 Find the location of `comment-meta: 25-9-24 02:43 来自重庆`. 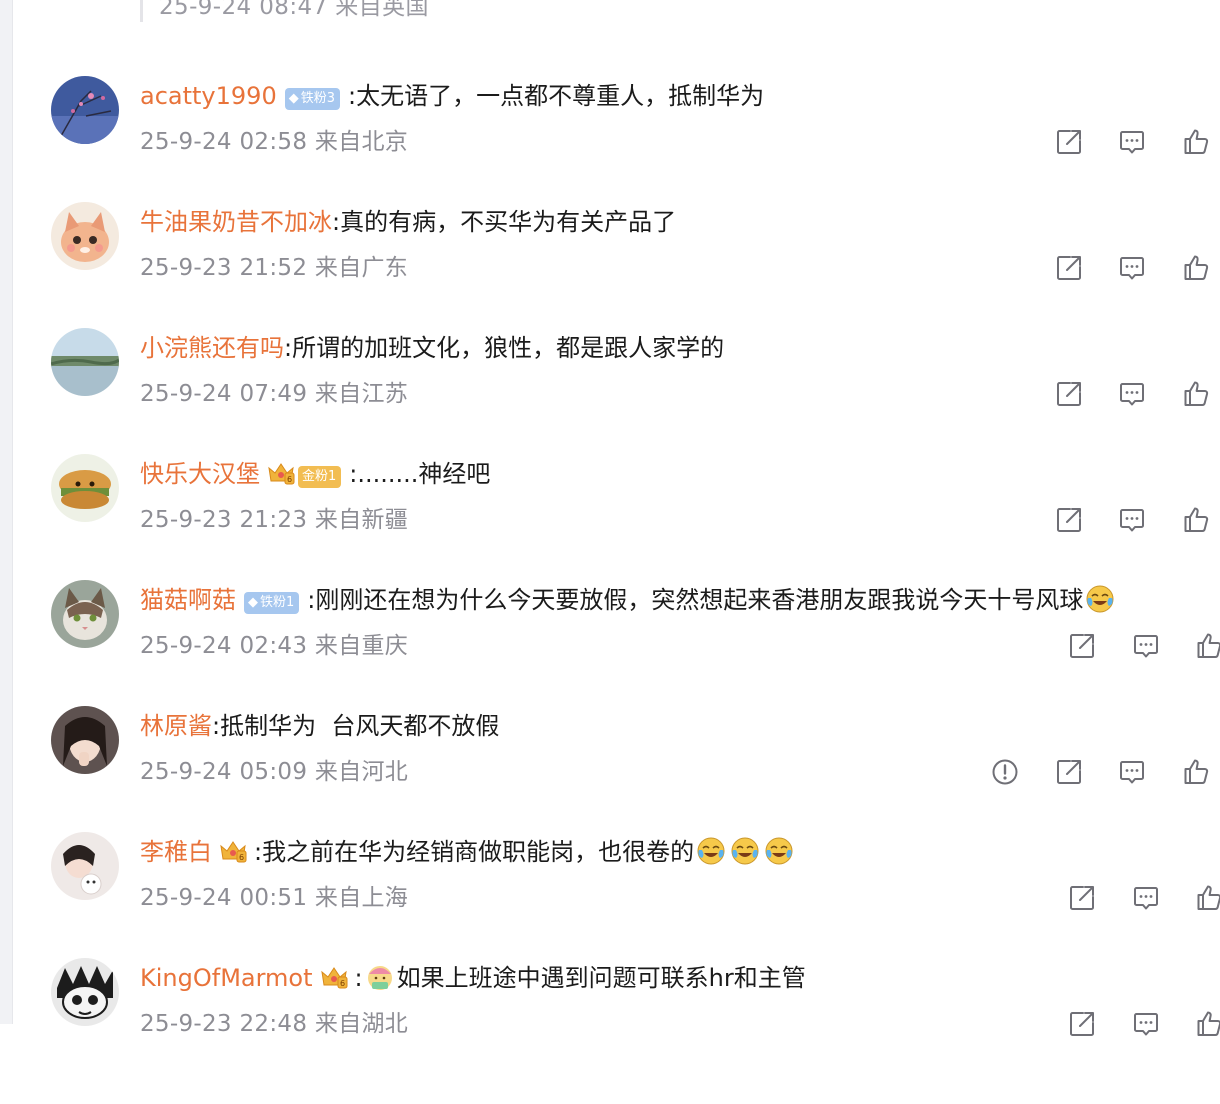

comment-meta: 25-9-24 02:43 来自重庆 is located at coordinates (274, 646).